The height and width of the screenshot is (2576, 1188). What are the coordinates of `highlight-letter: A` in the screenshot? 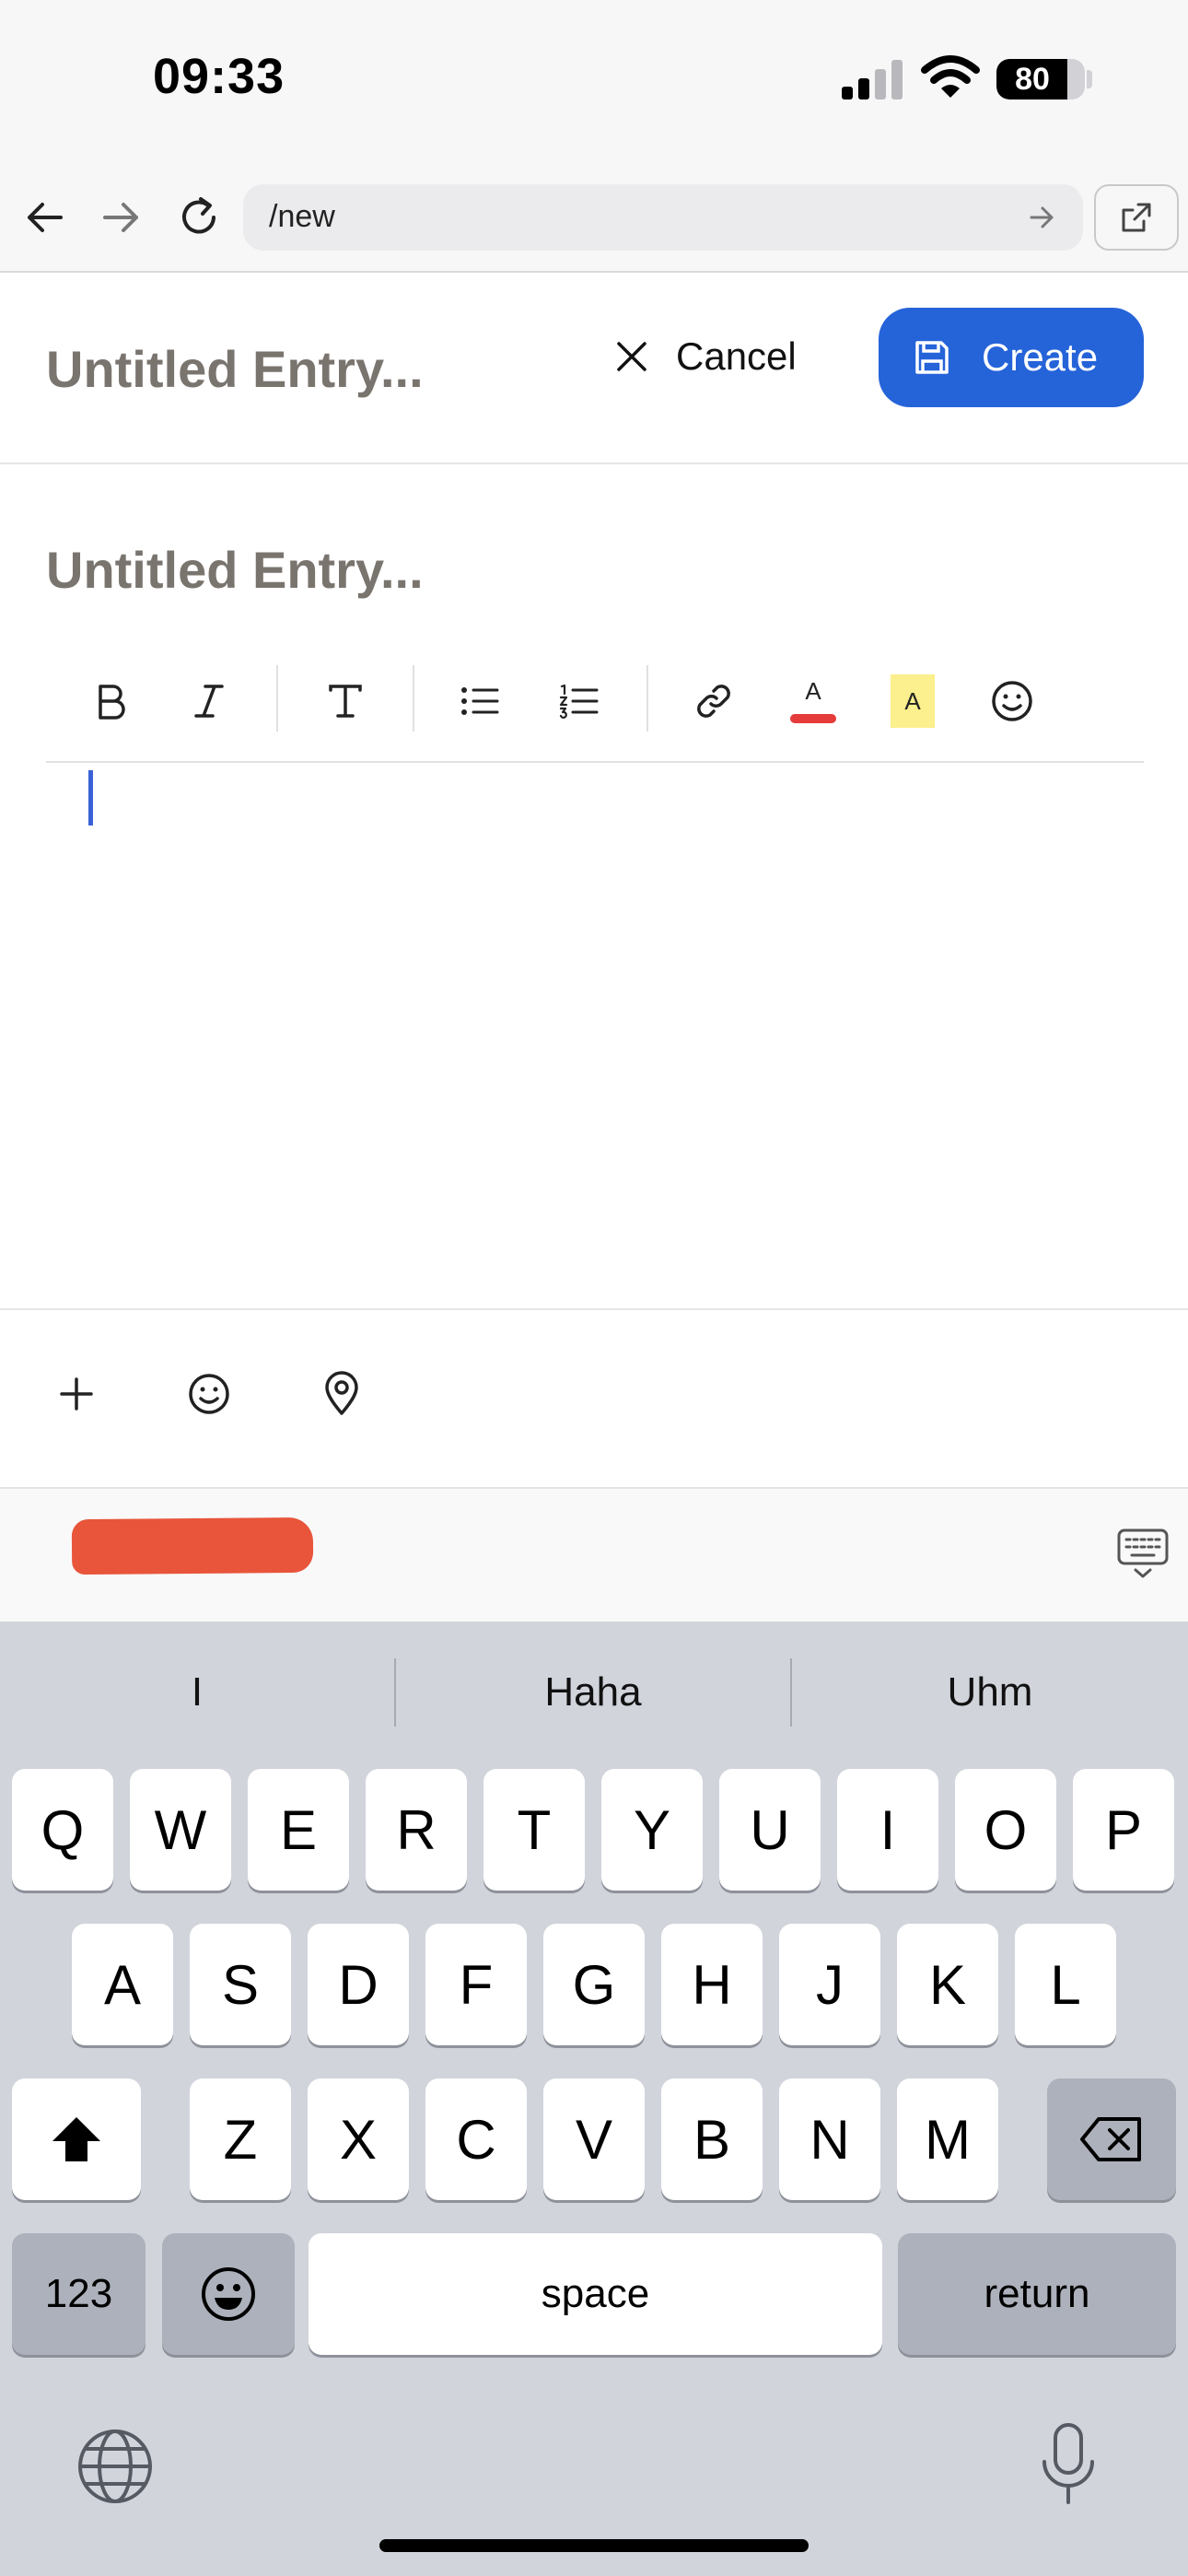 It's located at (912, 700).